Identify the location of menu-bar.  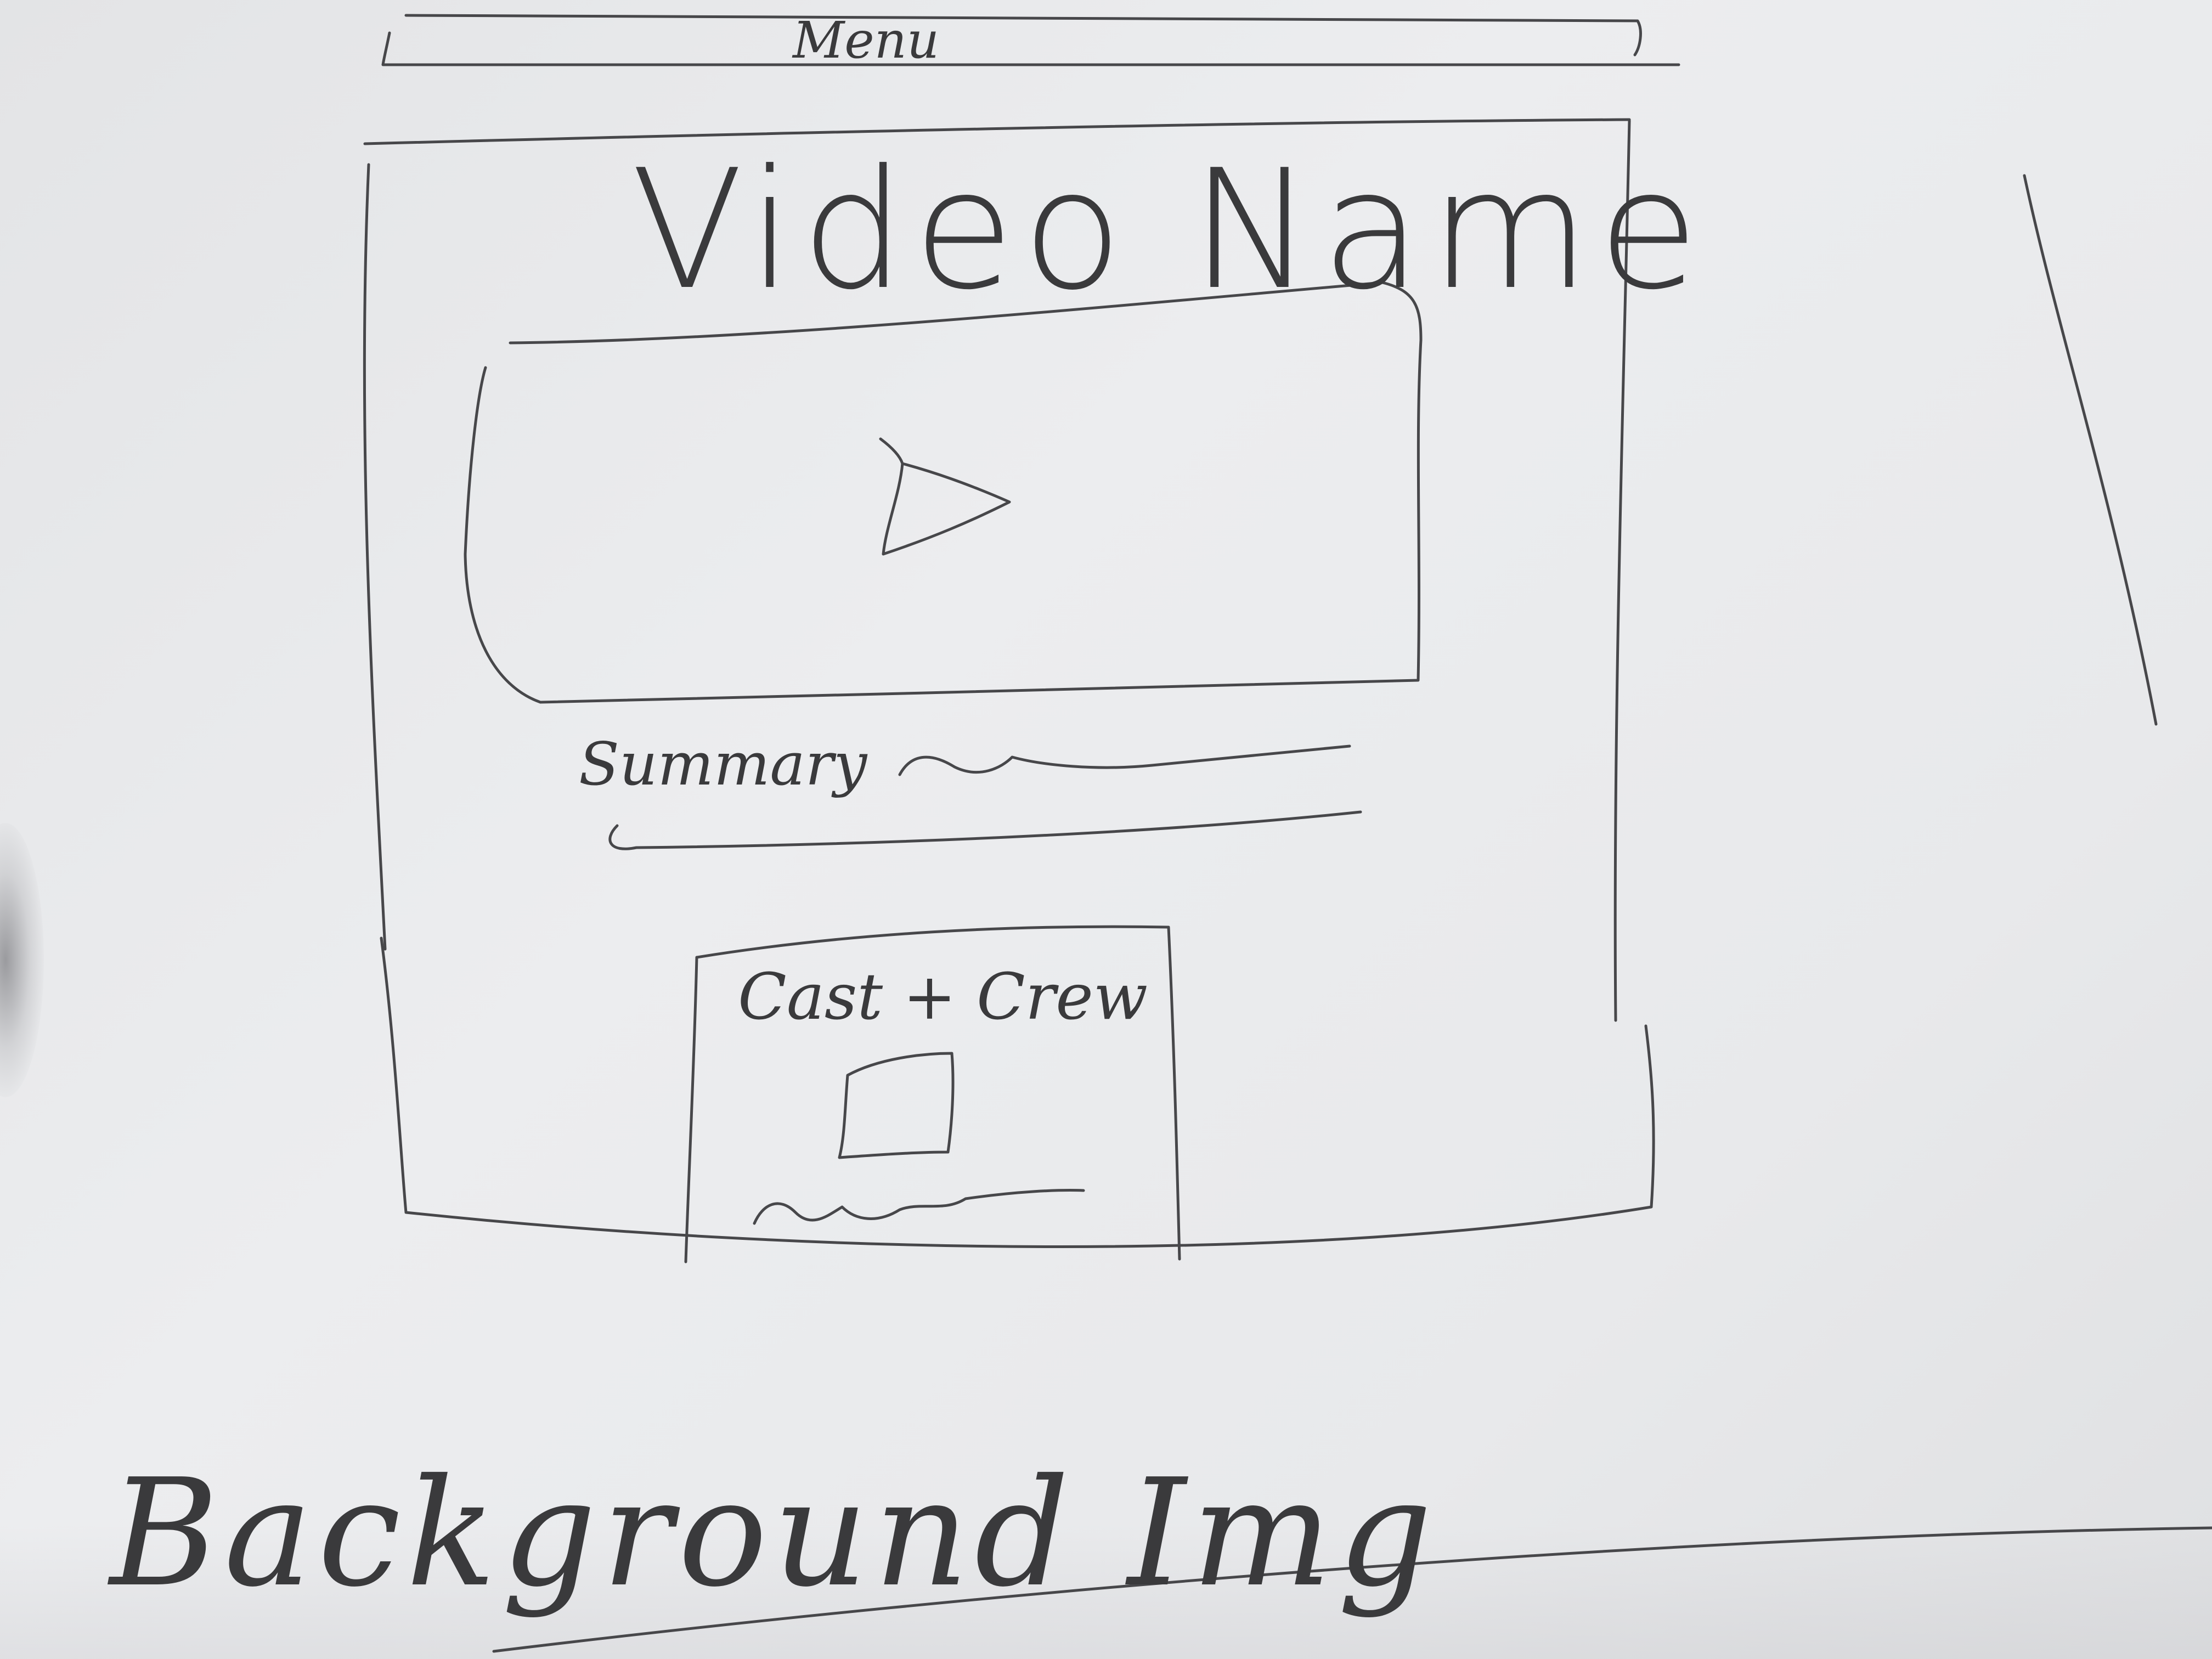
(1030, 40).